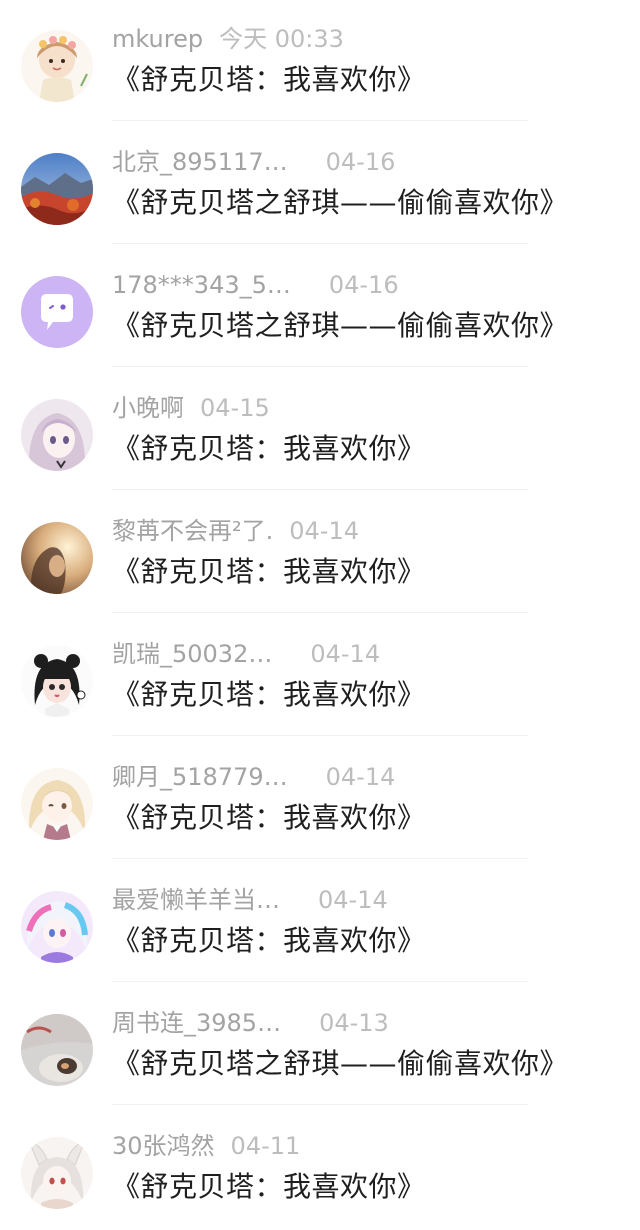  I want to click on sunlight-portrait-avatar-icon, so click(57, 558).